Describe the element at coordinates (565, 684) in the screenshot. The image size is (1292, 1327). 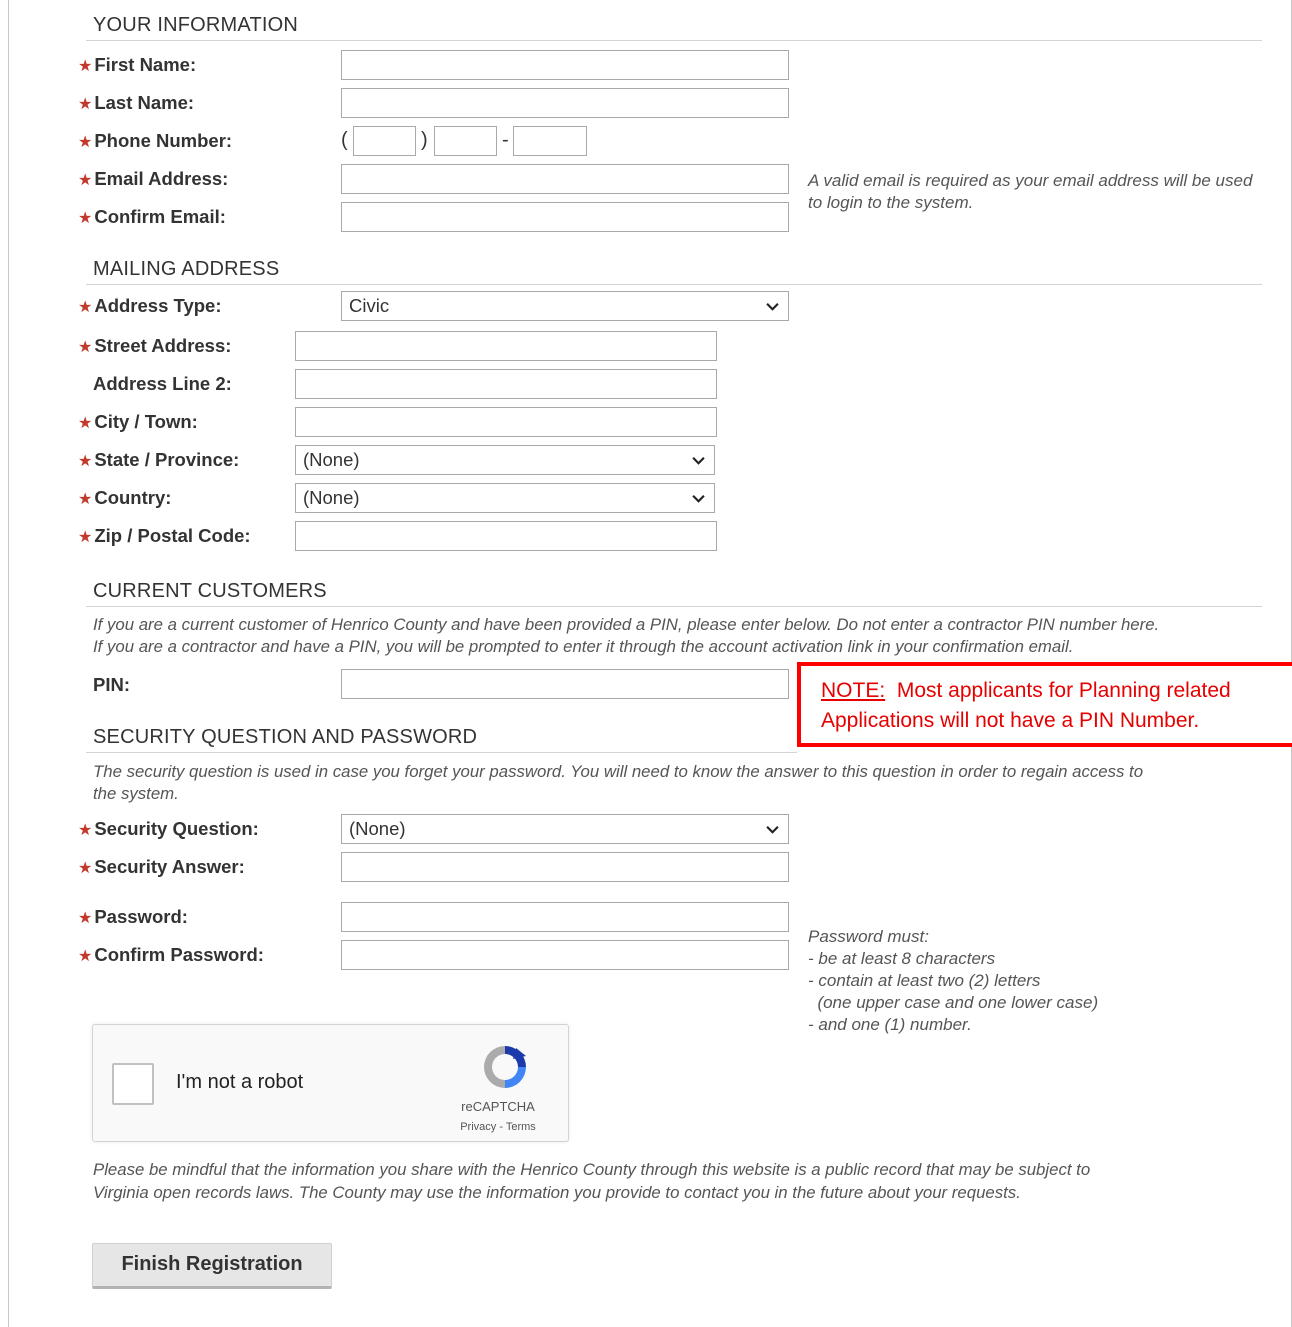
I see `pin-input` at that location.